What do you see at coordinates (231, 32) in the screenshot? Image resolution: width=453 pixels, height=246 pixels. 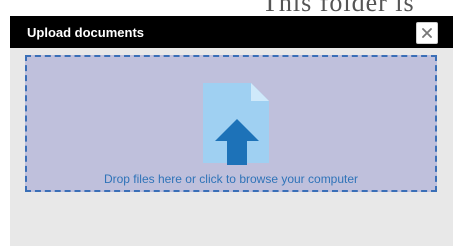 I see `dialog-titlebar: Upload documents` at bounding box center [231, 32].